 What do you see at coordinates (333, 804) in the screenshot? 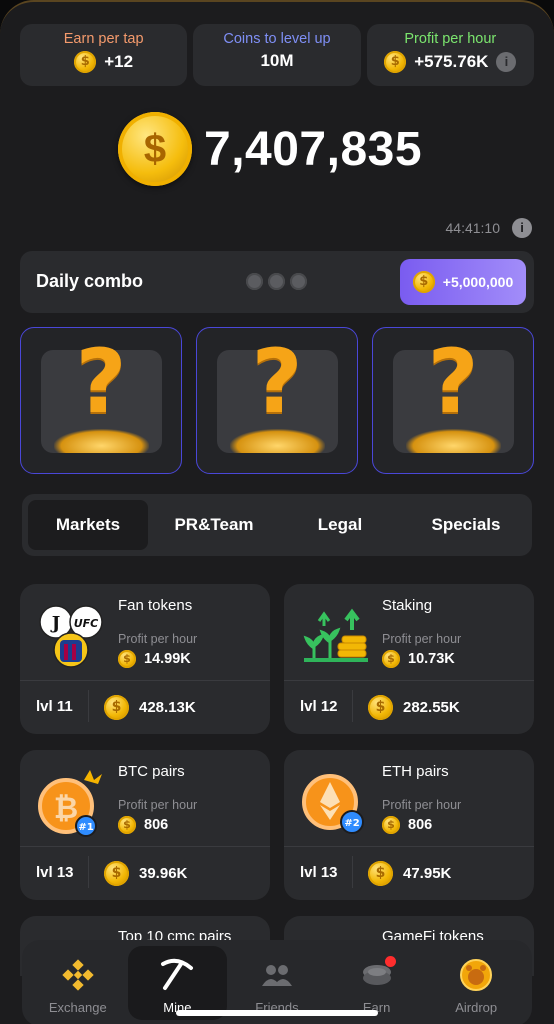
I see `ethereum-icon: #2` at bounding box center [333, 804].